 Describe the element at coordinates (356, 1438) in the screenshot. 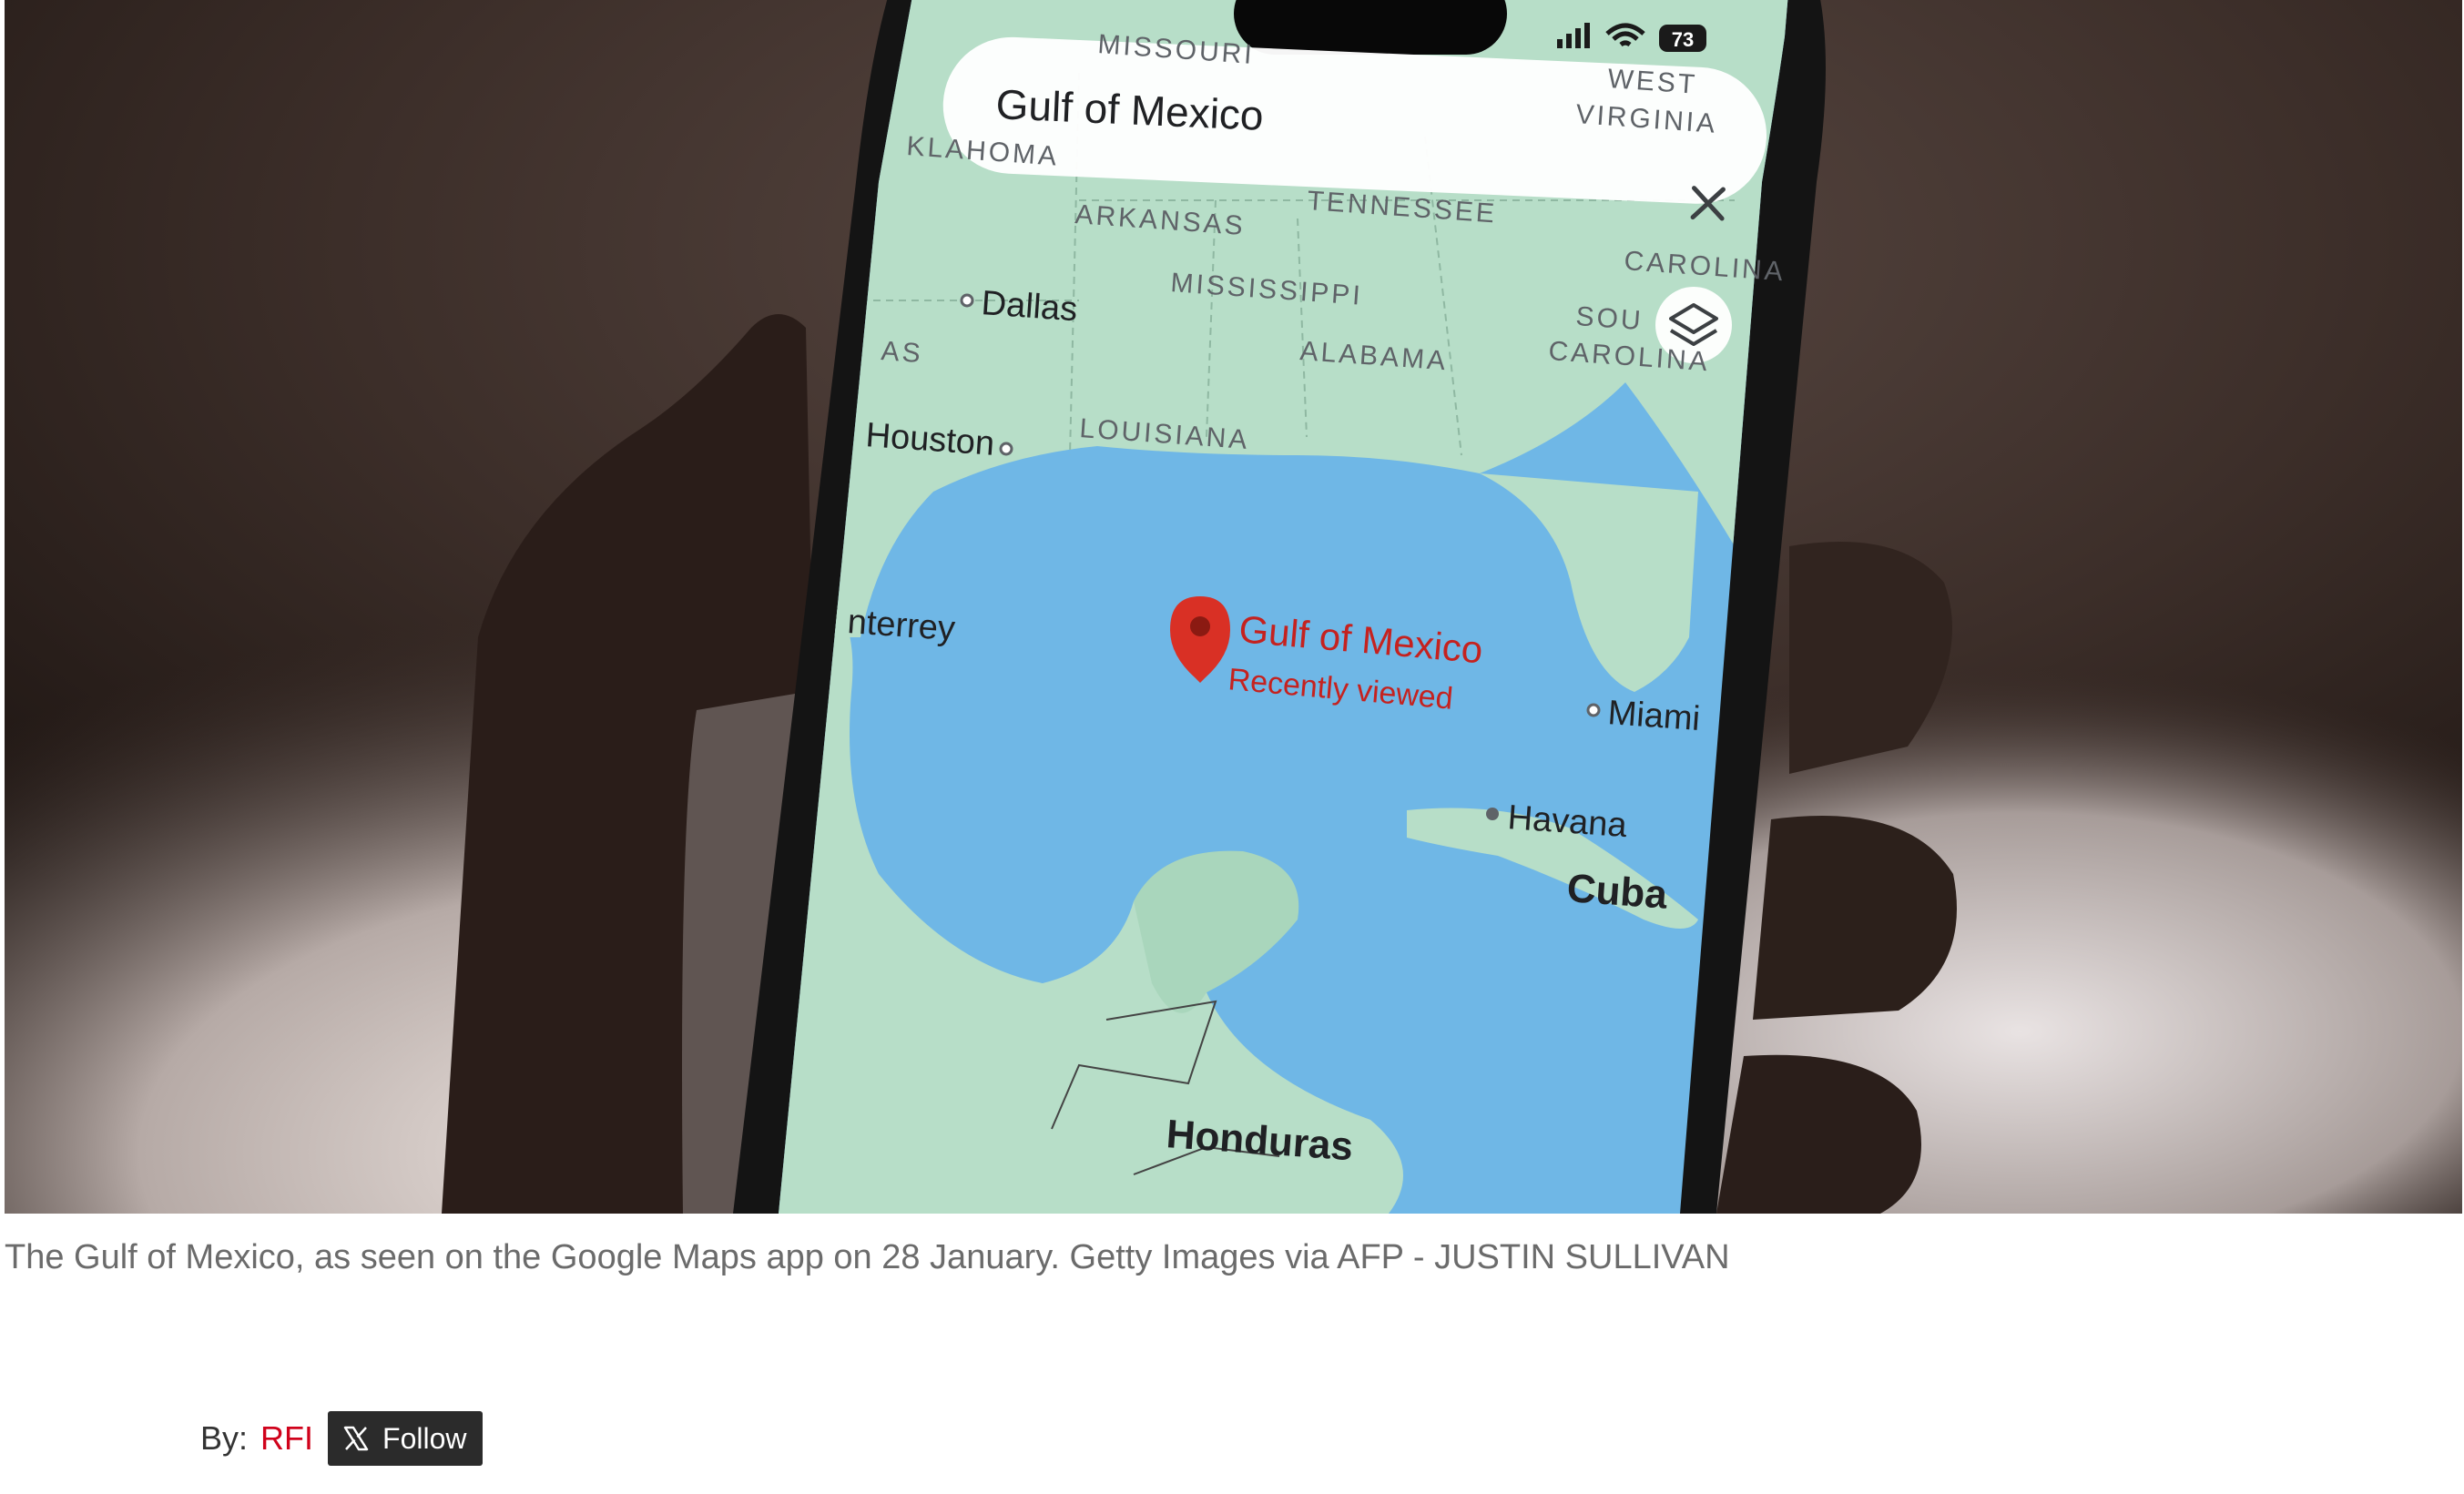

I see `x-logo-icon` at that location.